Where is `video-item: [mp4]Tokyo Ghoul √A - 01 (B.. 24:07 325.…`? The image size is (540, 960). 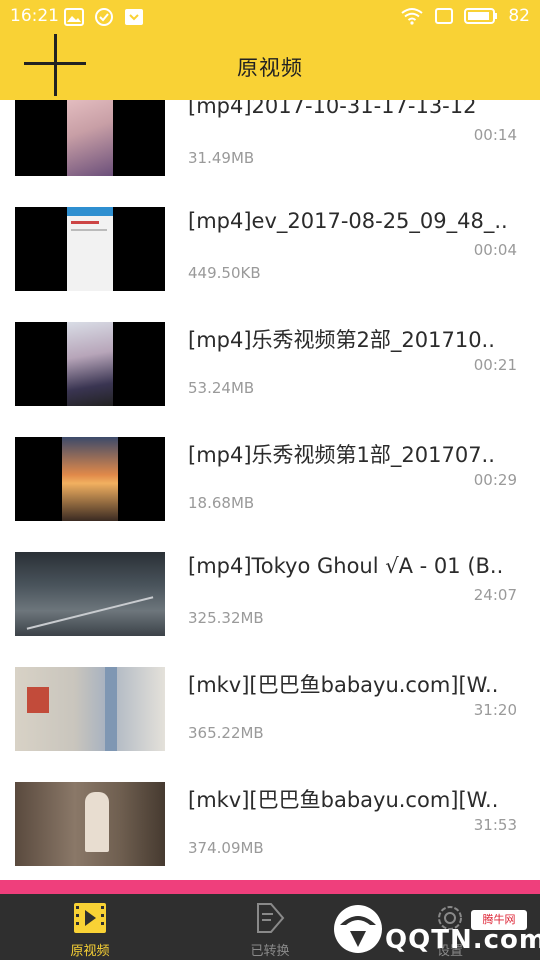
video-item: [mp4]Tokyo Ghoul √A - 01 (B.. 24:07 325.… is located at coordinates (270, 609).